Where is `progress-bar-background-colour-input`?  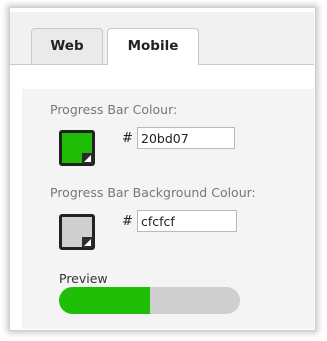
progress-bar-background-colour-input is located at coordinates (187, 221).